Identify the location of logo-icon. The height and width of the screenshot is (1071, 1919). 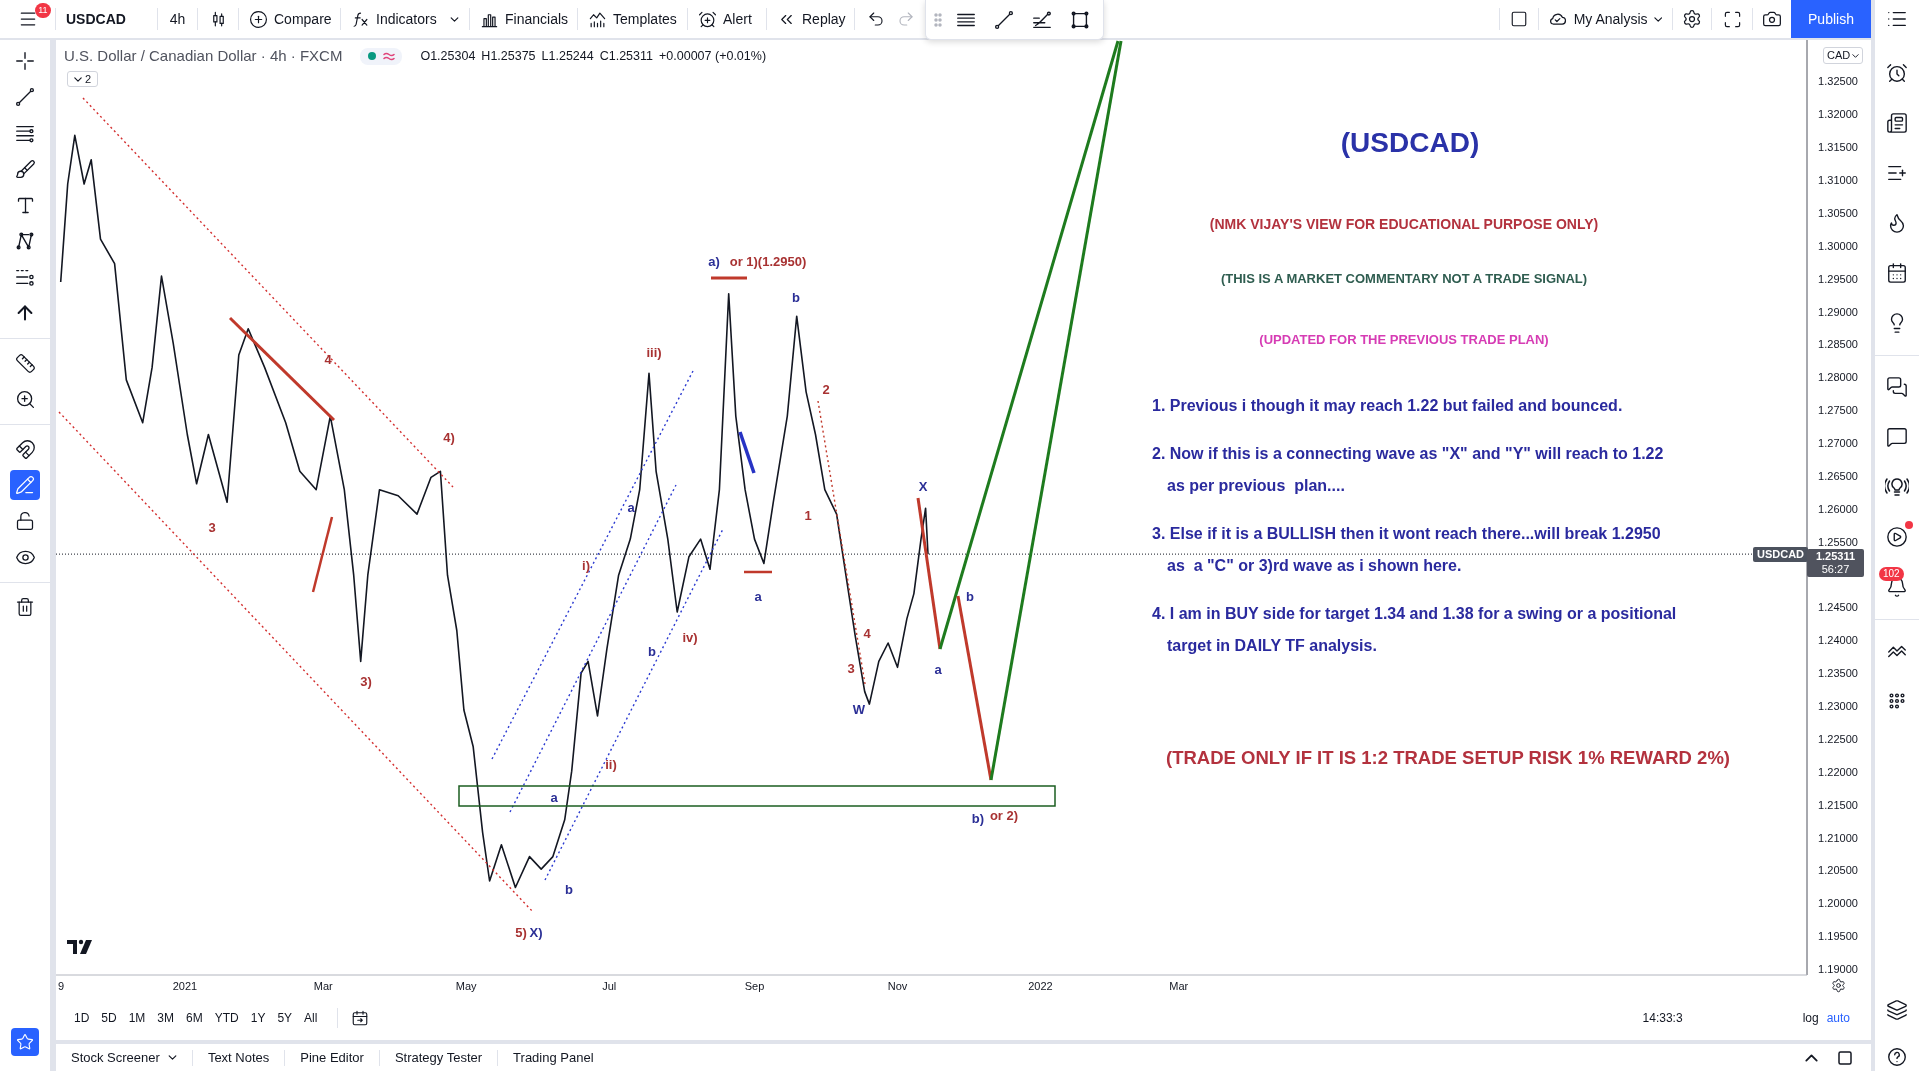
(80, 947).